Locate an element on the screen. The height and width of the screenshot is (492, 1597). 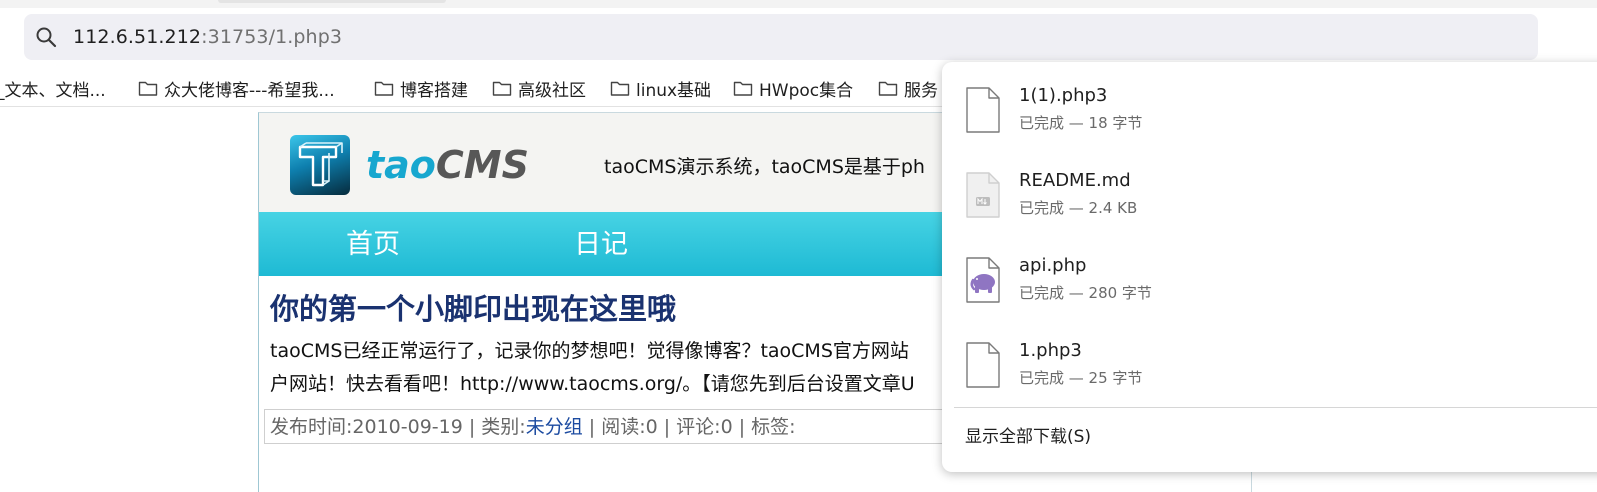
nav-home-link: 首页 is located at coordinates (373, 245).